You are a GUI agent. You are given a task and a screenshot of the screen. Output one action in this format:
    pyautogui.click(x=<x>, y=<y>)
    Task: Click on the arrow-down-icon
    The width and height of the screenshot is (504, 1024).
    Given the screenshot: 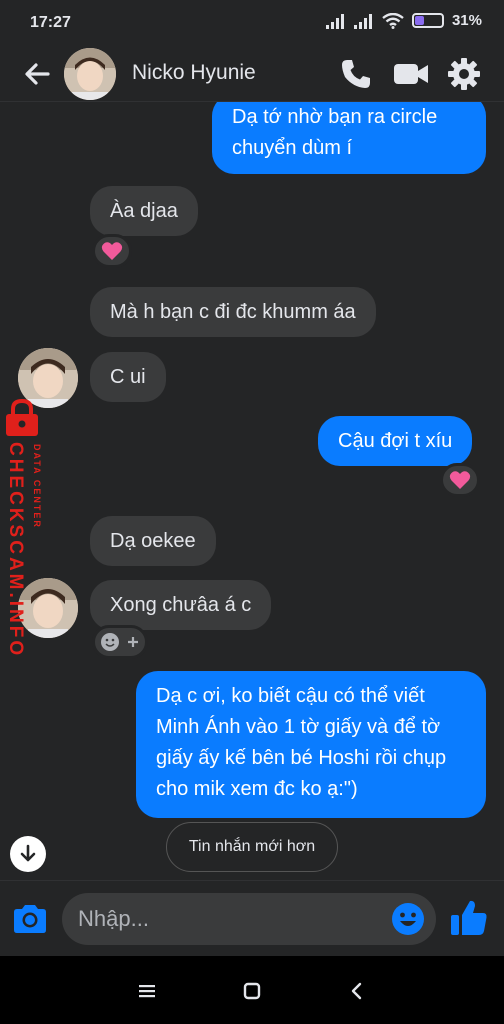 What is the action you would take?
    pyautogui.click(x=28, y=853)
    